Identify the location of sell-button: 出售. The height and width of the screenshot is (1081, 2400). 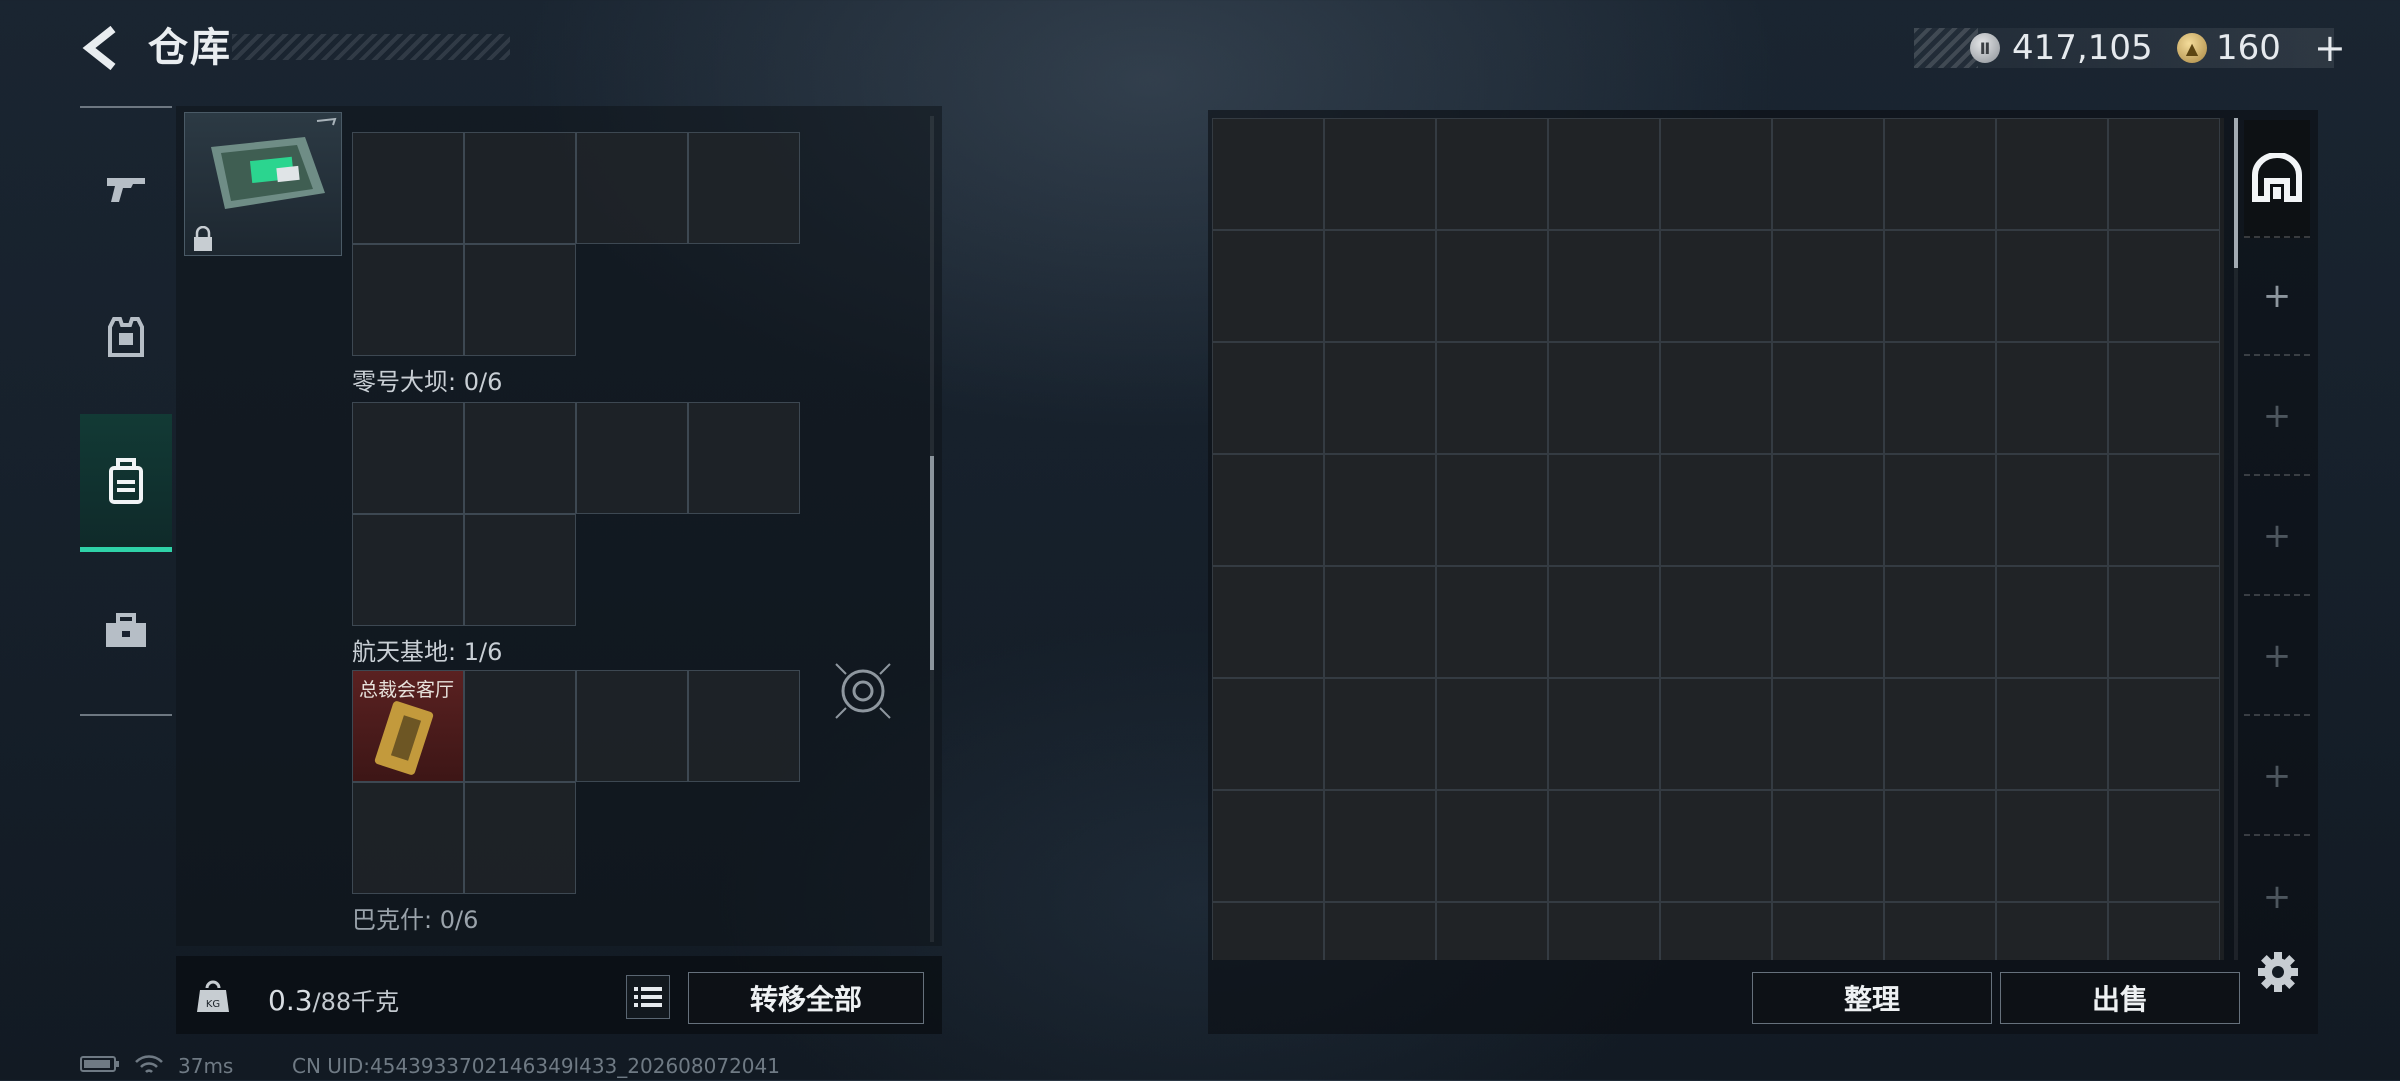
(2120, 998).